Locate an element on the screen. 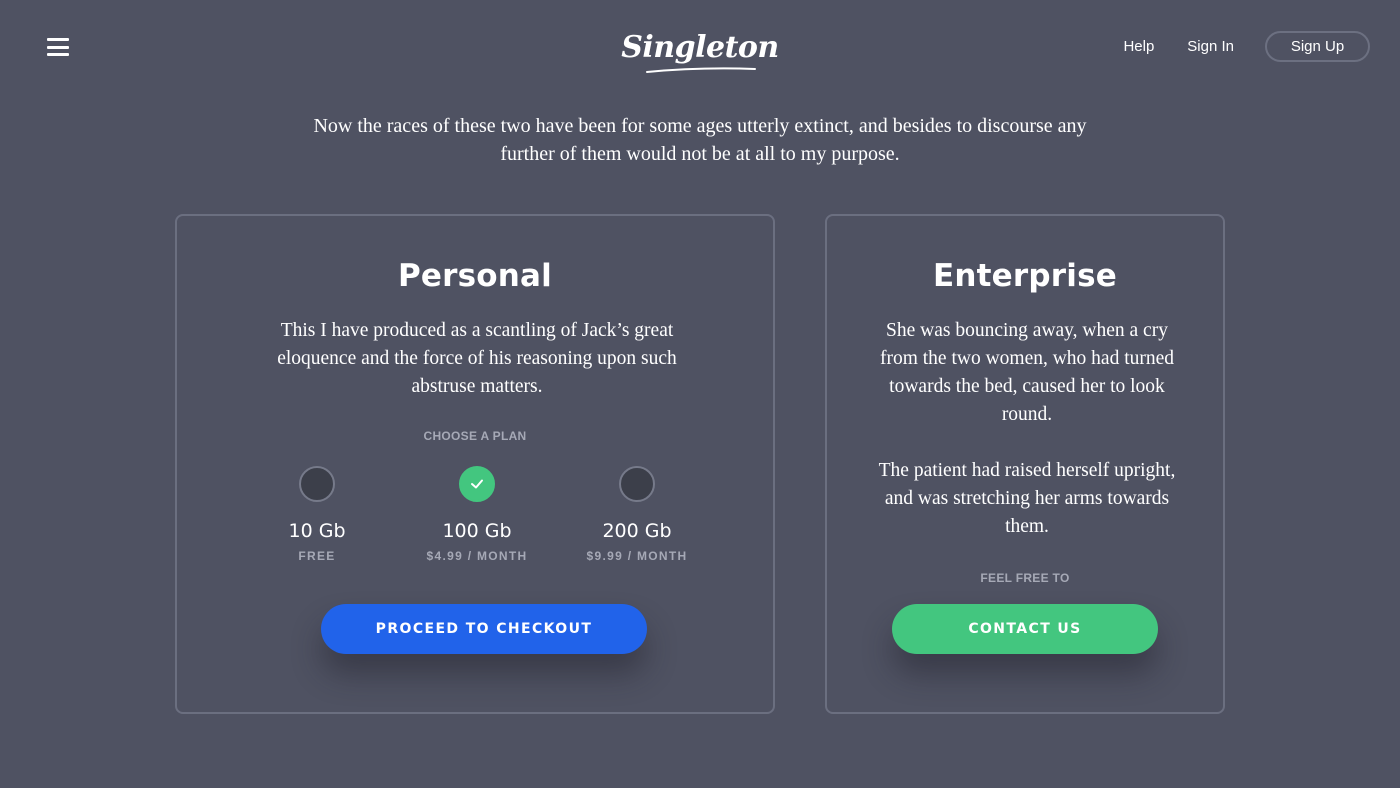 The width and height of the screenshot is (1400, 788). plan-size: 100 Gb is located at coordinates (477, 531).